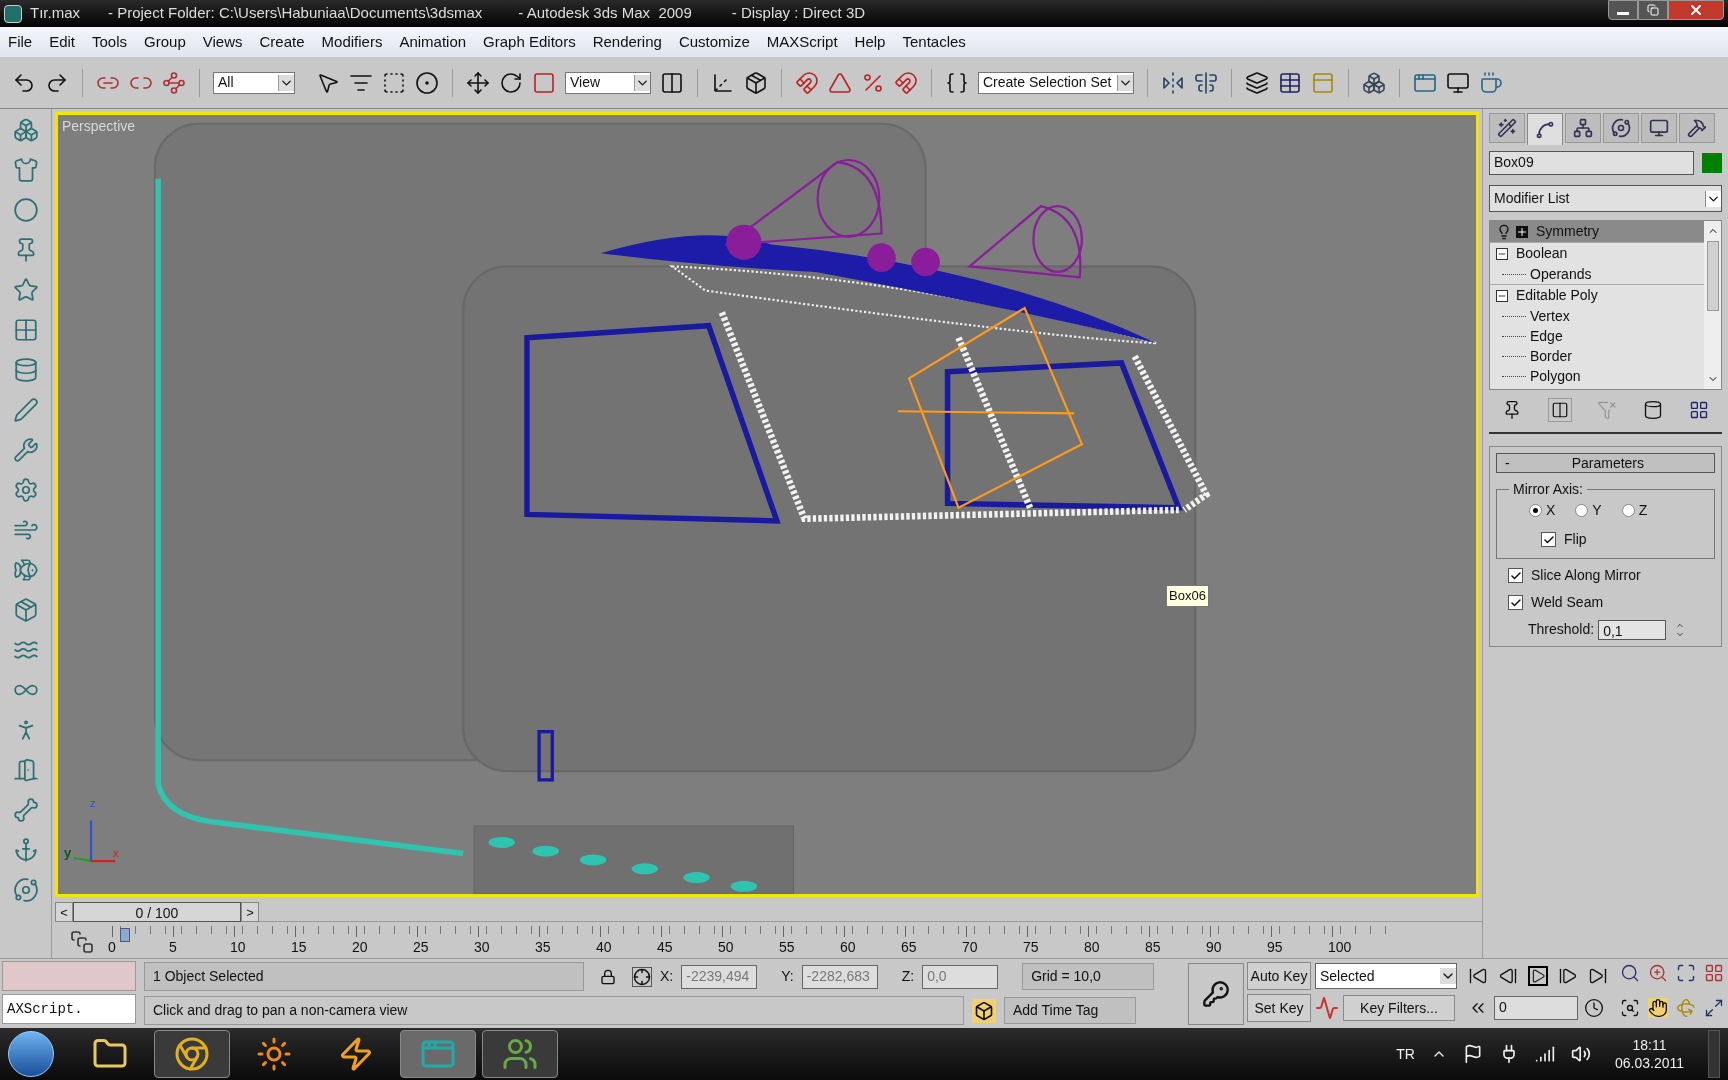  I want to click on sub-object-item: Edge, so click(1546, 336).